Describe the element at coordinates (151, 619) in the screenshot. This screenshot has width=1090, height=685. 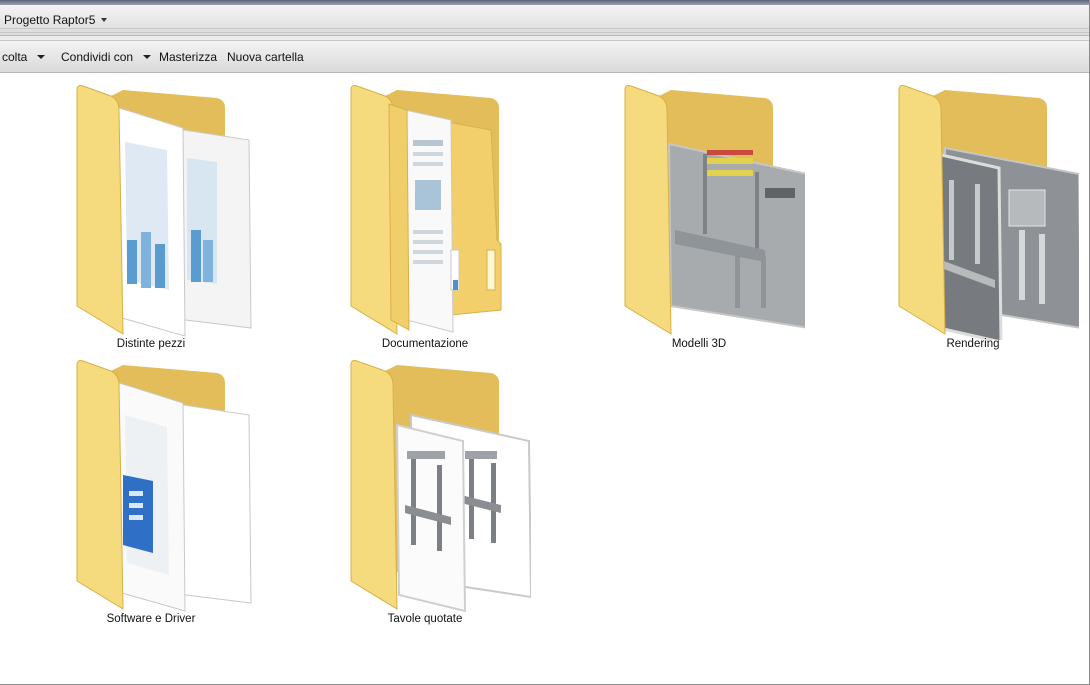
I see `folder-name: Software e Driver` at that location.